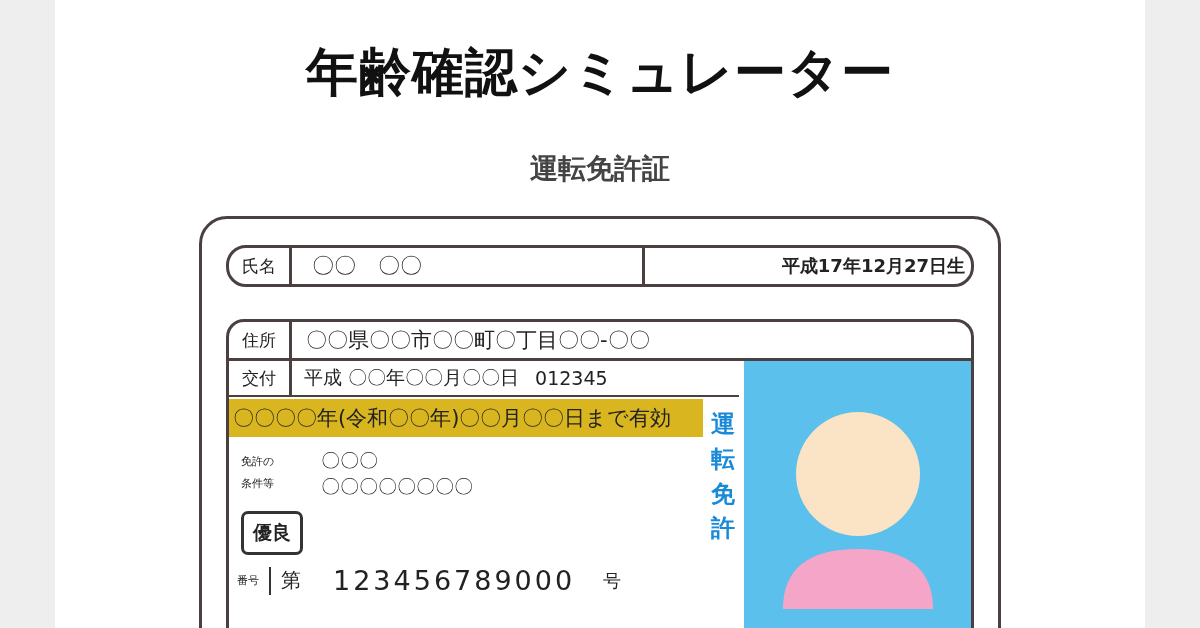 The height and width of the screenshot is (628, 1200). Describe the element at coordinates (723, 477) in the screenshot. I see `vertical-card-title: 運転免許` at that location.